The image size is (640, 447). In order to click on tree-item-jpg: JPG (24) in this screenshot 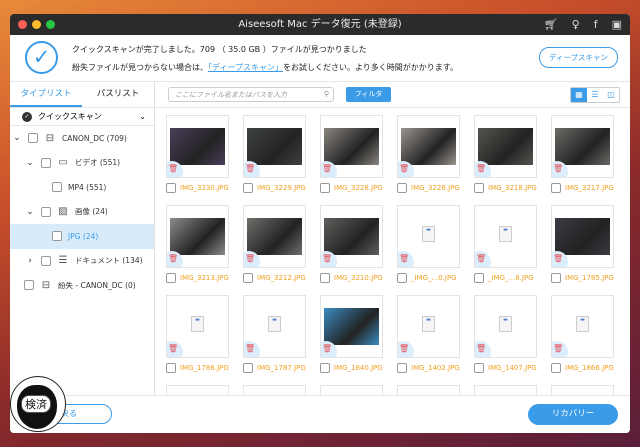, I will do `click(82, 236)`.